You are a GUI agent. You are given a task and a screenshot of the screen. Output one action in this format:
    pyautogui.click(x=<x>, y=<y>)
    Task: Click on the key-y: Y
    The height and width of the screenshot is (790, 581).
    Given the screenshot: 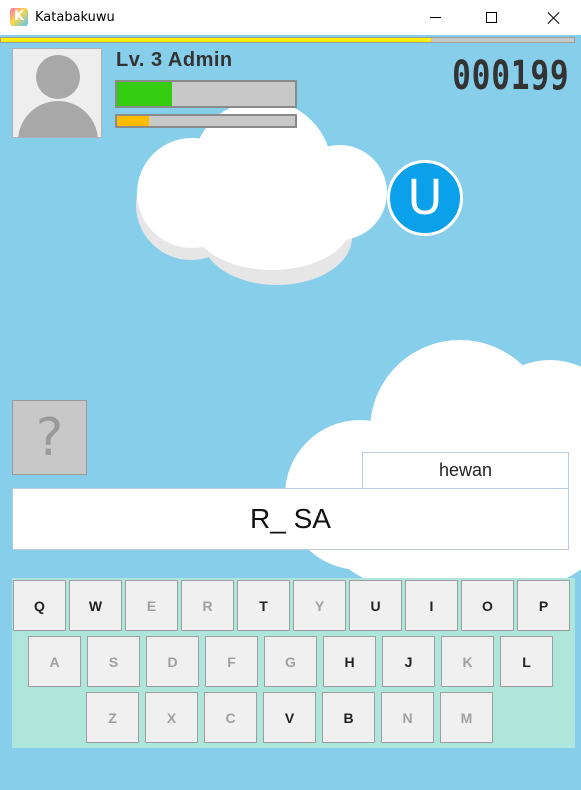 What is the action you would take?
    pyautogui.click(x=319, y=605)
    